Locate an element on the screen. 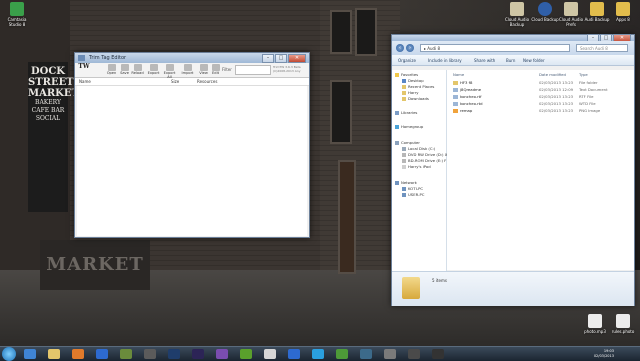  system-clock: 19:03 02/03/2013 is located at coordinates (596, 354).